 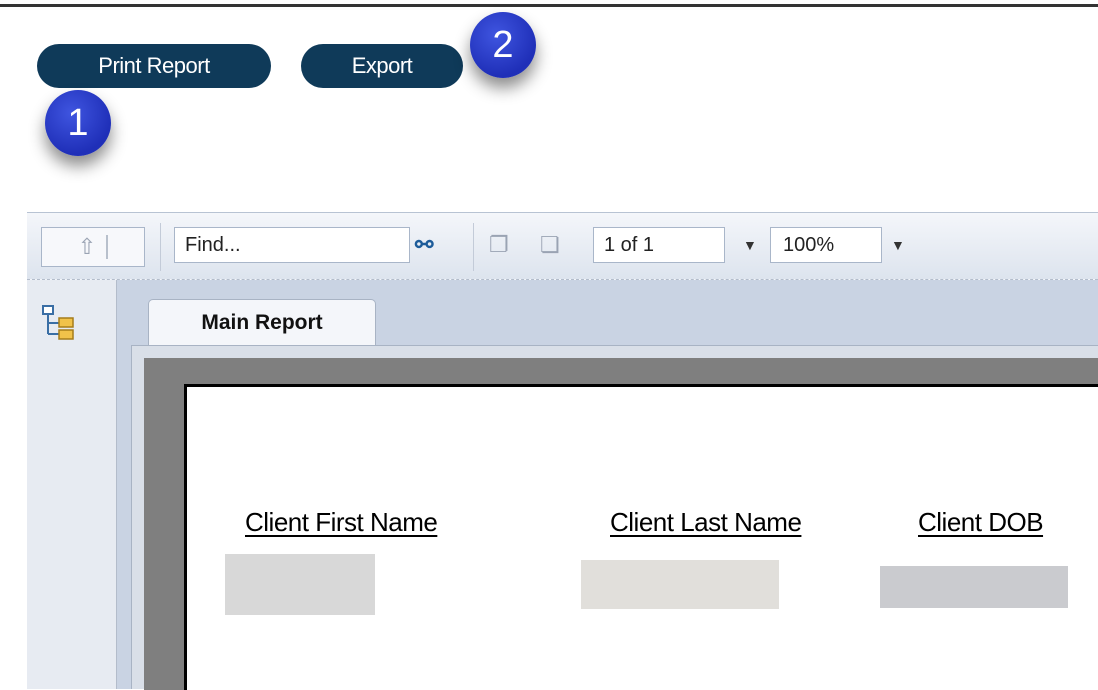 What do you see at coordinates (107, 247) in the screenshot?
I see `toolbar-separator` at bounding box center [107, 247].